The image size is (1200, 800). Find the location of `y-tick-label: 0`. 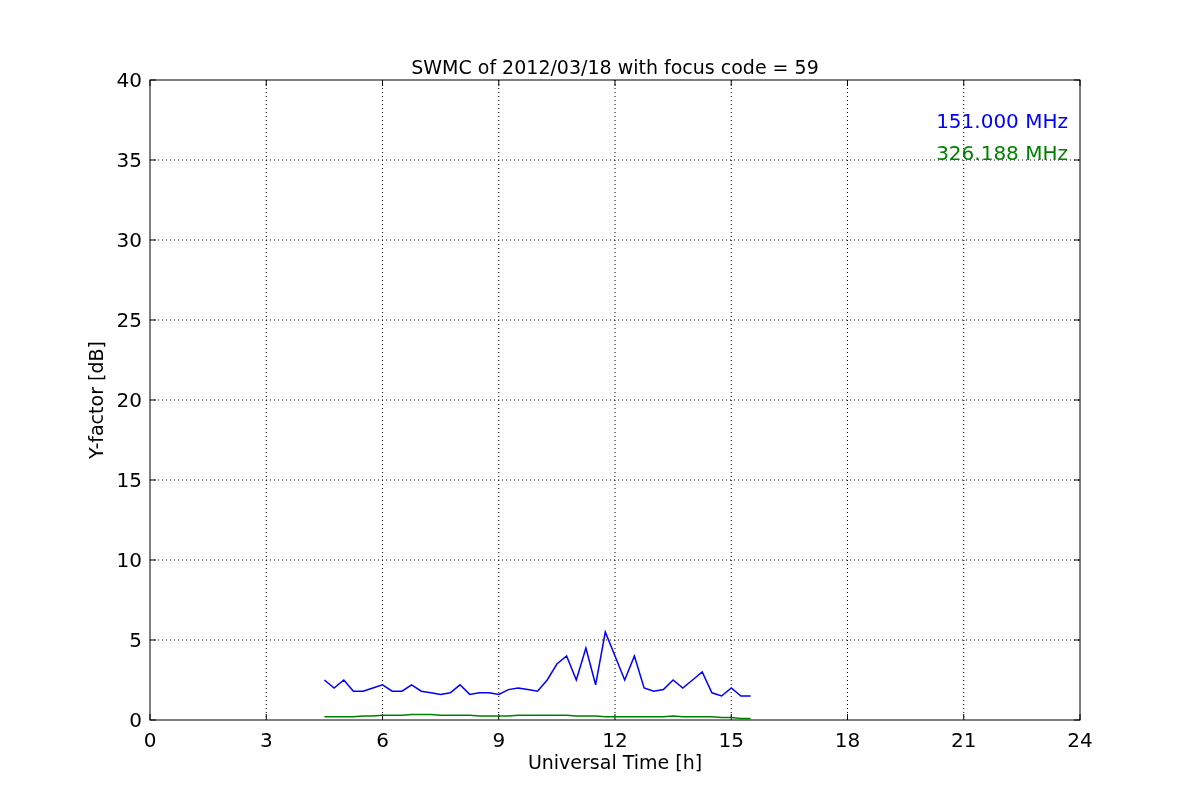

y-tick-label: 0 is located at coordinates (135, 720).